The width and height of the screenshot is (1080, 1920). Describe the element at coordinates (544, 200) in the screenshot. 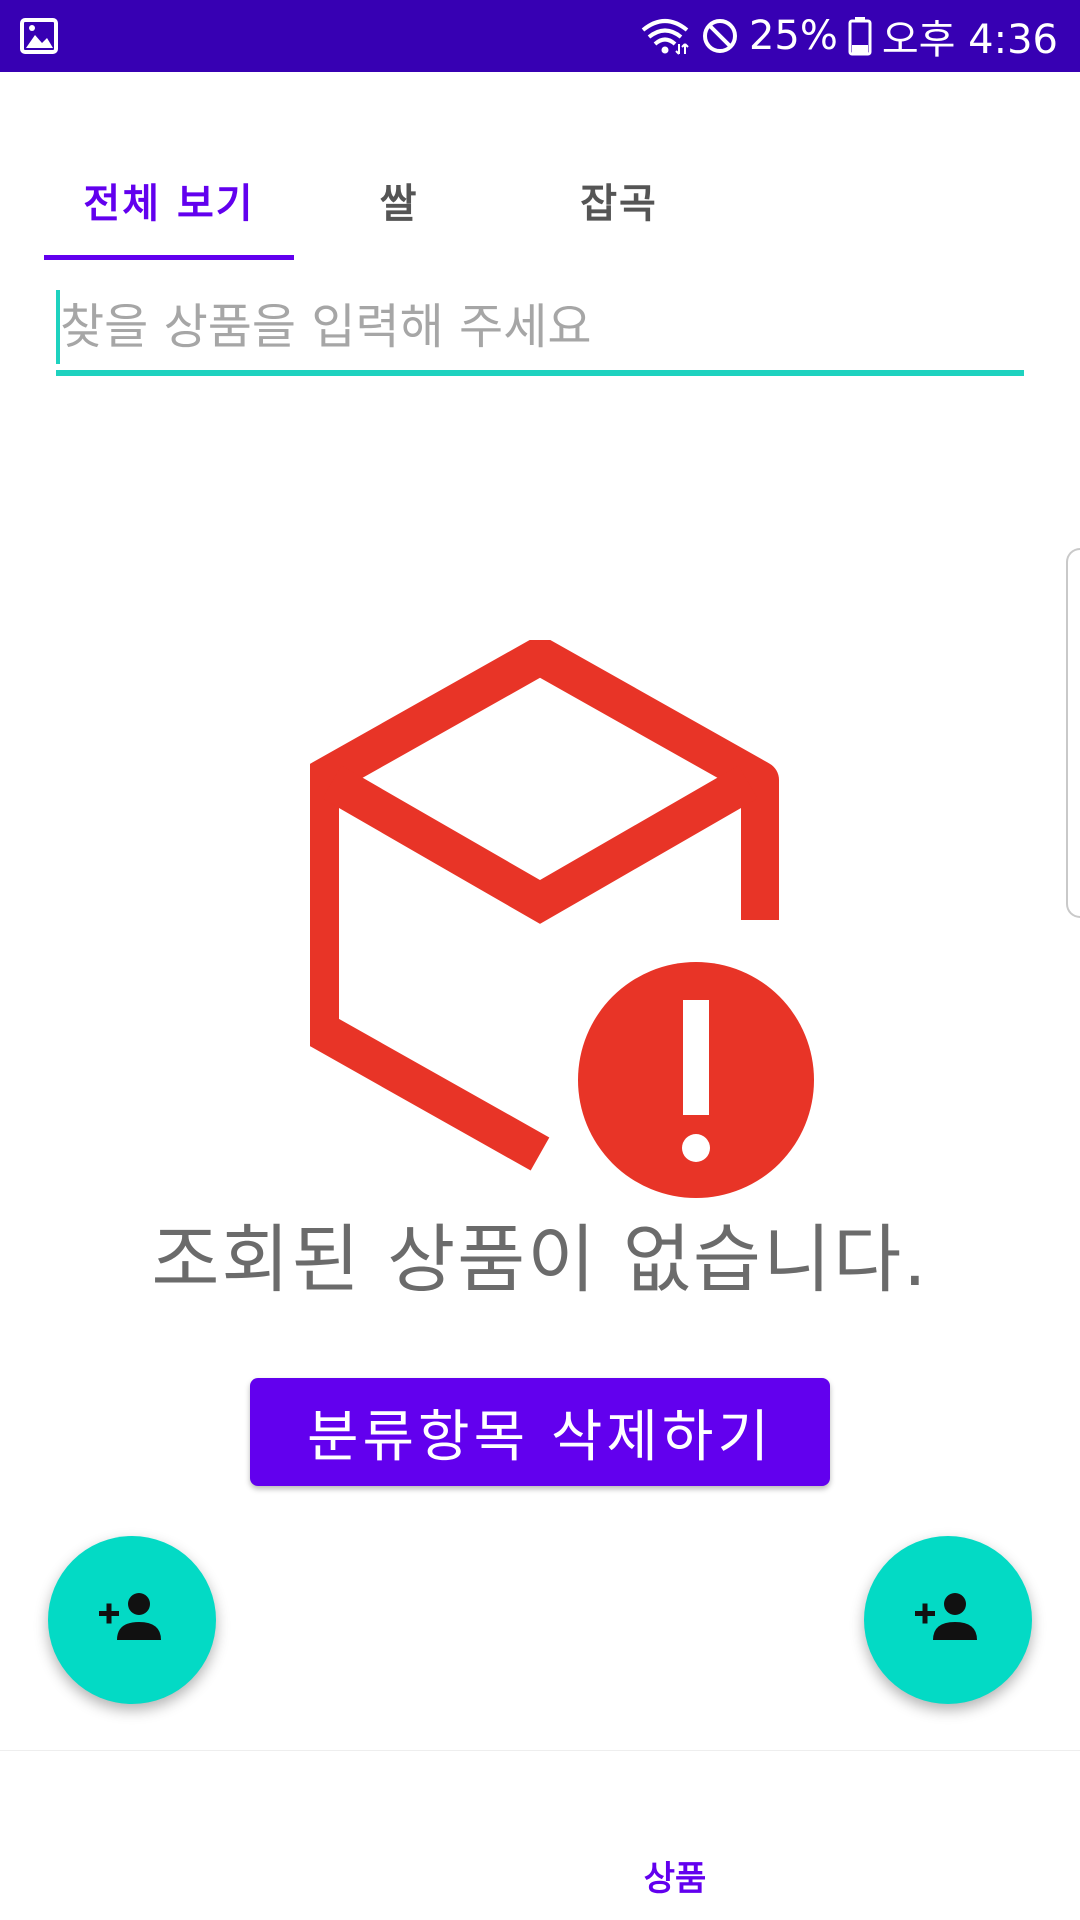

I see `category-tabs: 전체 보기 쌀 잡곡` at that location.